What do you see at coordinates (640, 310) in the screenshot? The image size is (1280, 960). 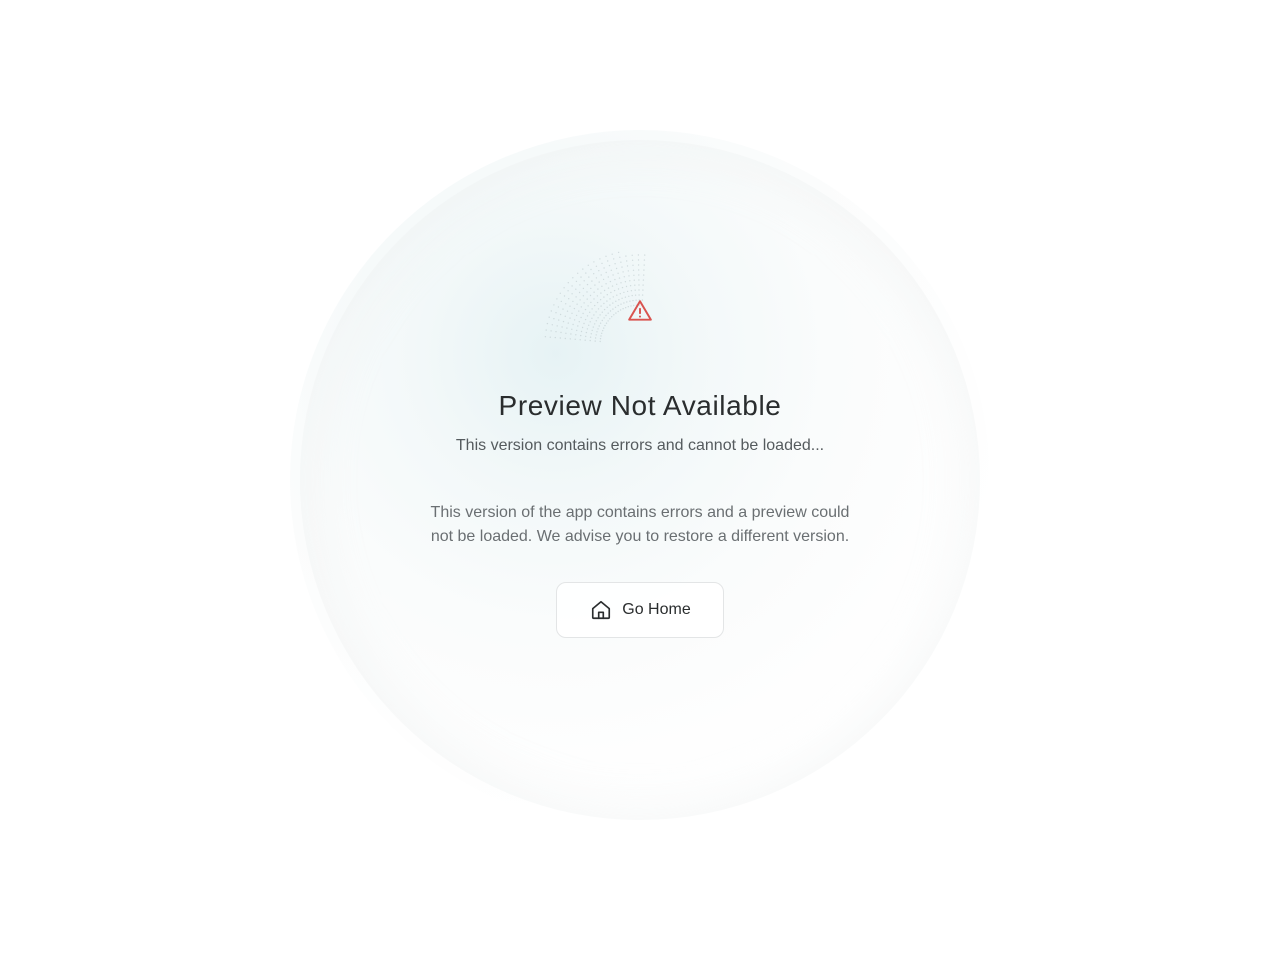 I see `warning-triangle-icon` at bounding box center [640, 310].